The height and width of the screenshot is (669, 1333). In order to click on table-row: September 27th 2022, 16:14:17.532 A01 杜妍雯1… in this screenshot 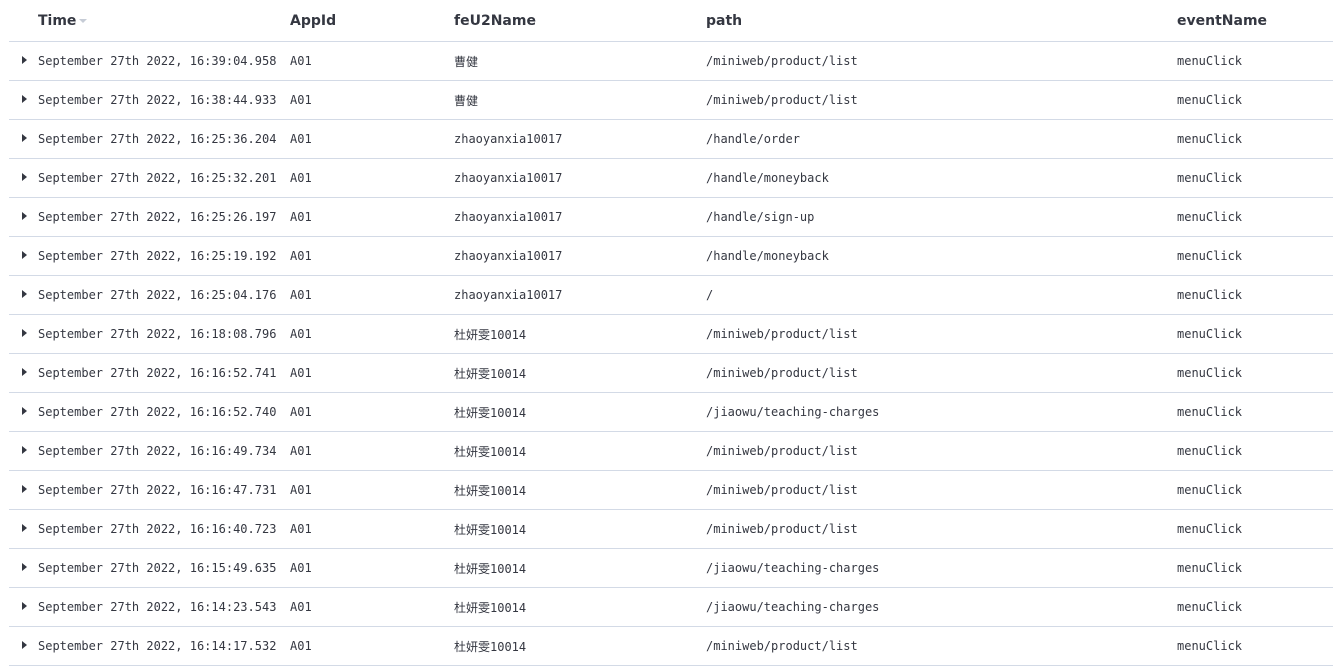, I will do `click(671, 646)`.